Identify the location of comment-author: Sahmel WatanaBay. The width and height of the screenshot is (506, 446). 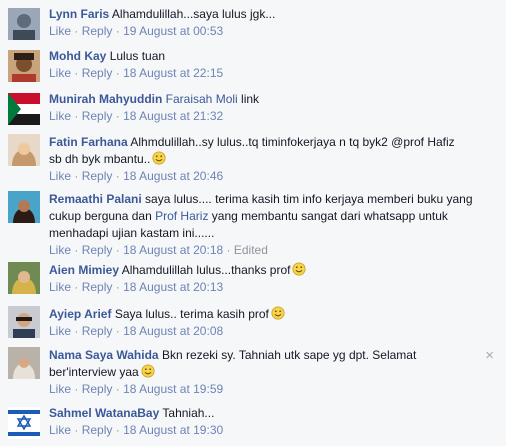
(104, 413).